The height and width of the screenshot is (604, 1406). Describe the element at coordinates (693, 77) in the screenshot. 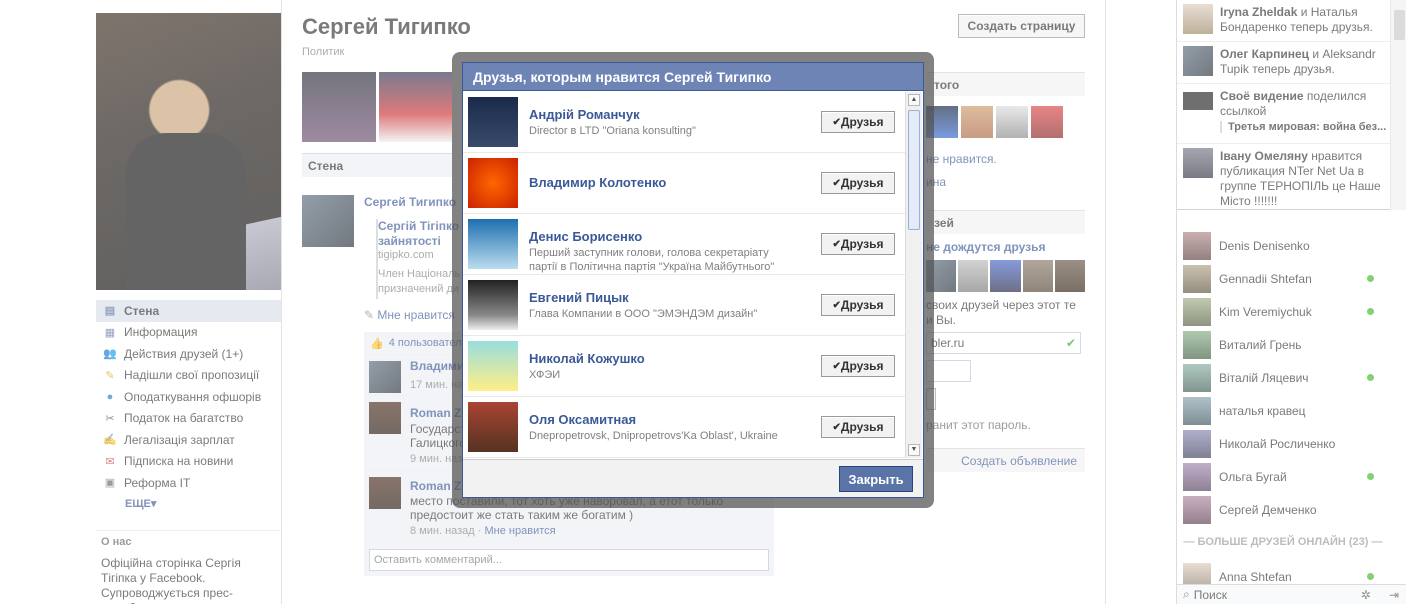

I see `dialog-title: Друзья, которым нравится Сергей Тигипко` at that location.